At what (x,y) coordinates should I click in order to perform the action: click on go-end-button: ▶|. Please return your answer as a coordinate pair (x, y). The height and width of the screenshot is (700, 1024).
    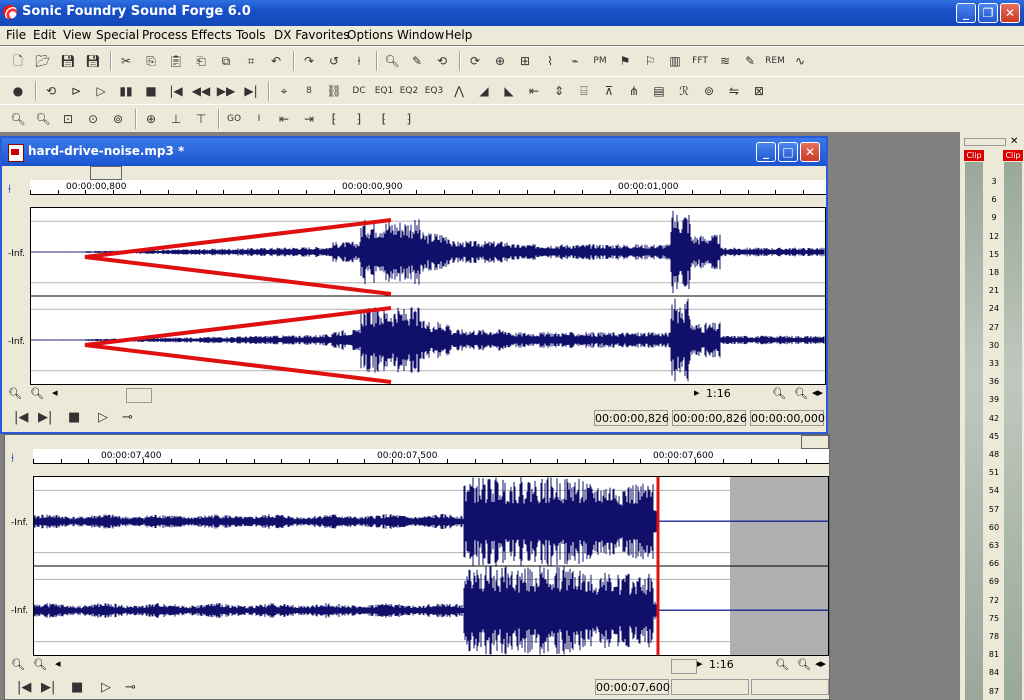
    Looking at the image, I should click on (251, 91).